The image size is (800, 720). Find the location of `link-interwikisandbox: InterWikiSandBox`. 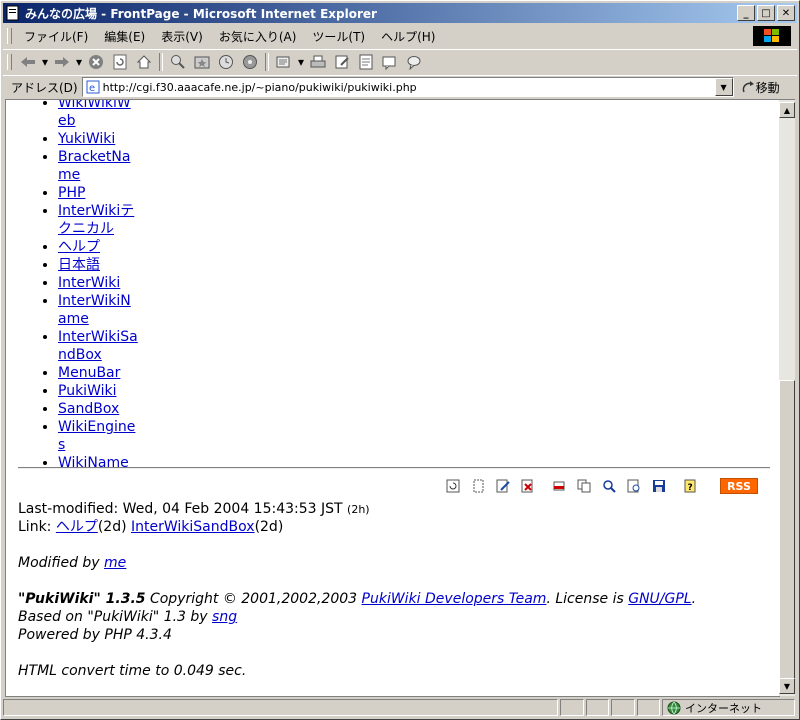

link-interwikisandbox: InterWikiSandBox is located at coordinates (98, 346).